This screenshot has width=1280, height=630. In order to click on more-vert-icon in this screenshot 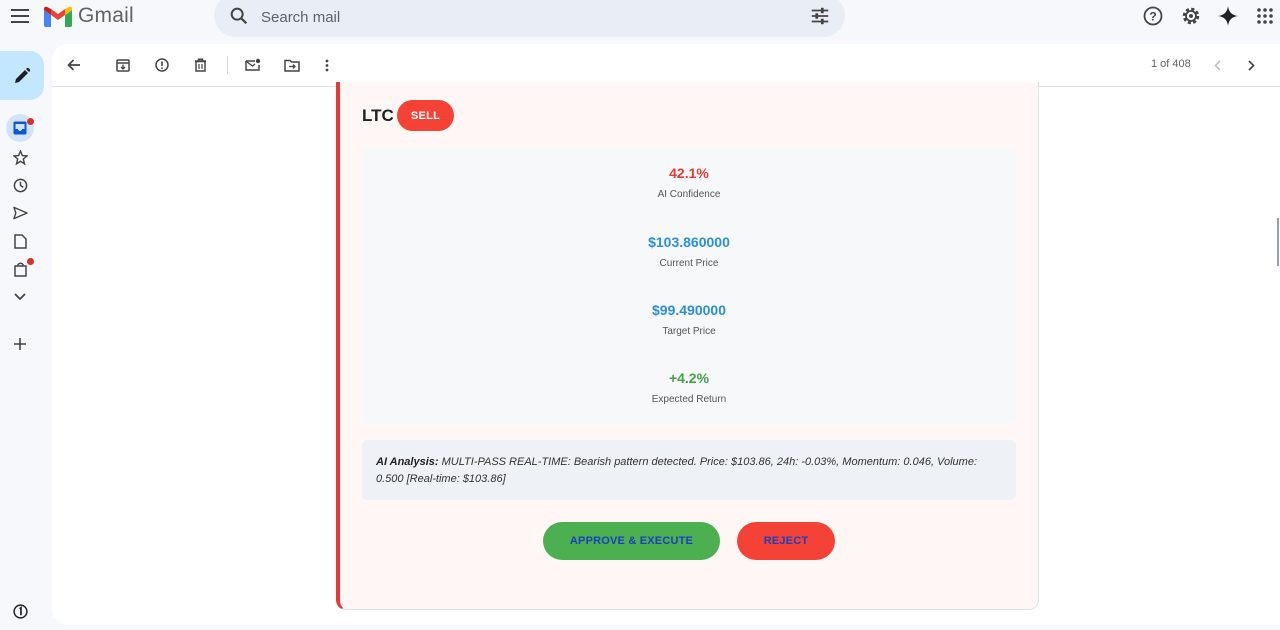, I will do `click(327, 65)`.